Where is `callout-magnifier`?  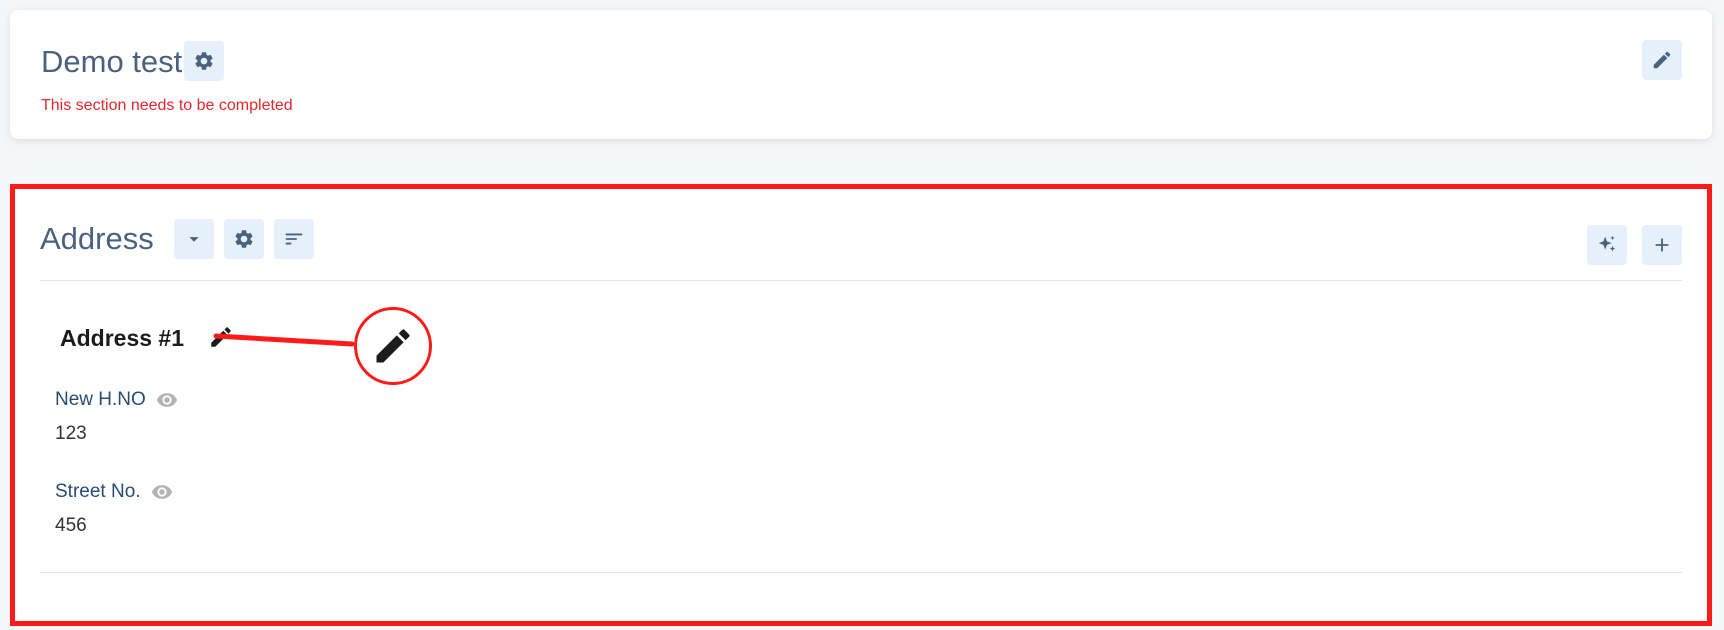
callout-magnifier is located at coordinates (393, 346).